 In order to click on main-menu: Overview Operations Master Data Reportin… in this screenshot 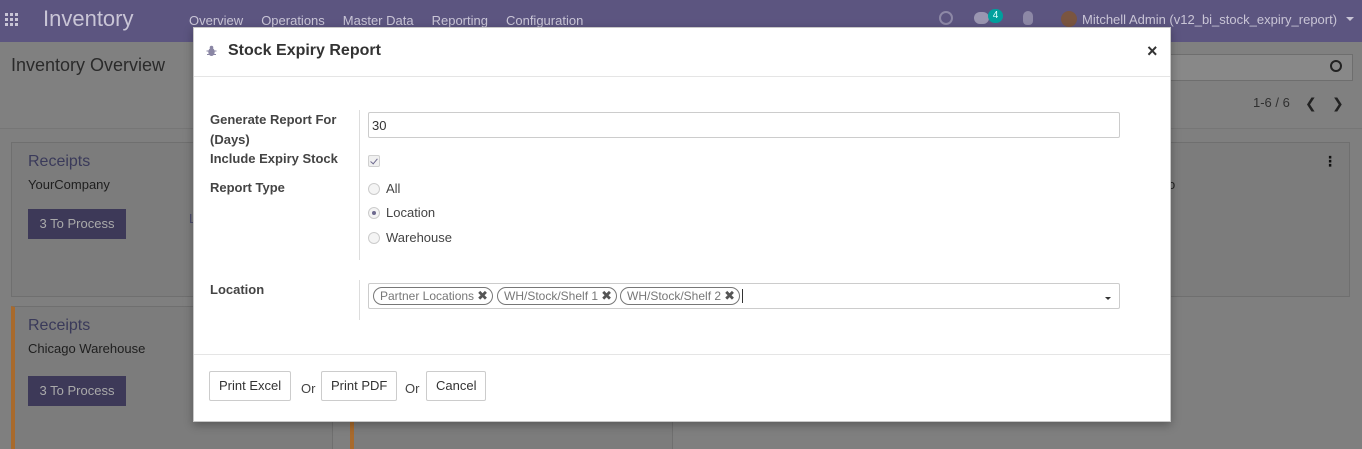, I will do `click(395, 20)`.